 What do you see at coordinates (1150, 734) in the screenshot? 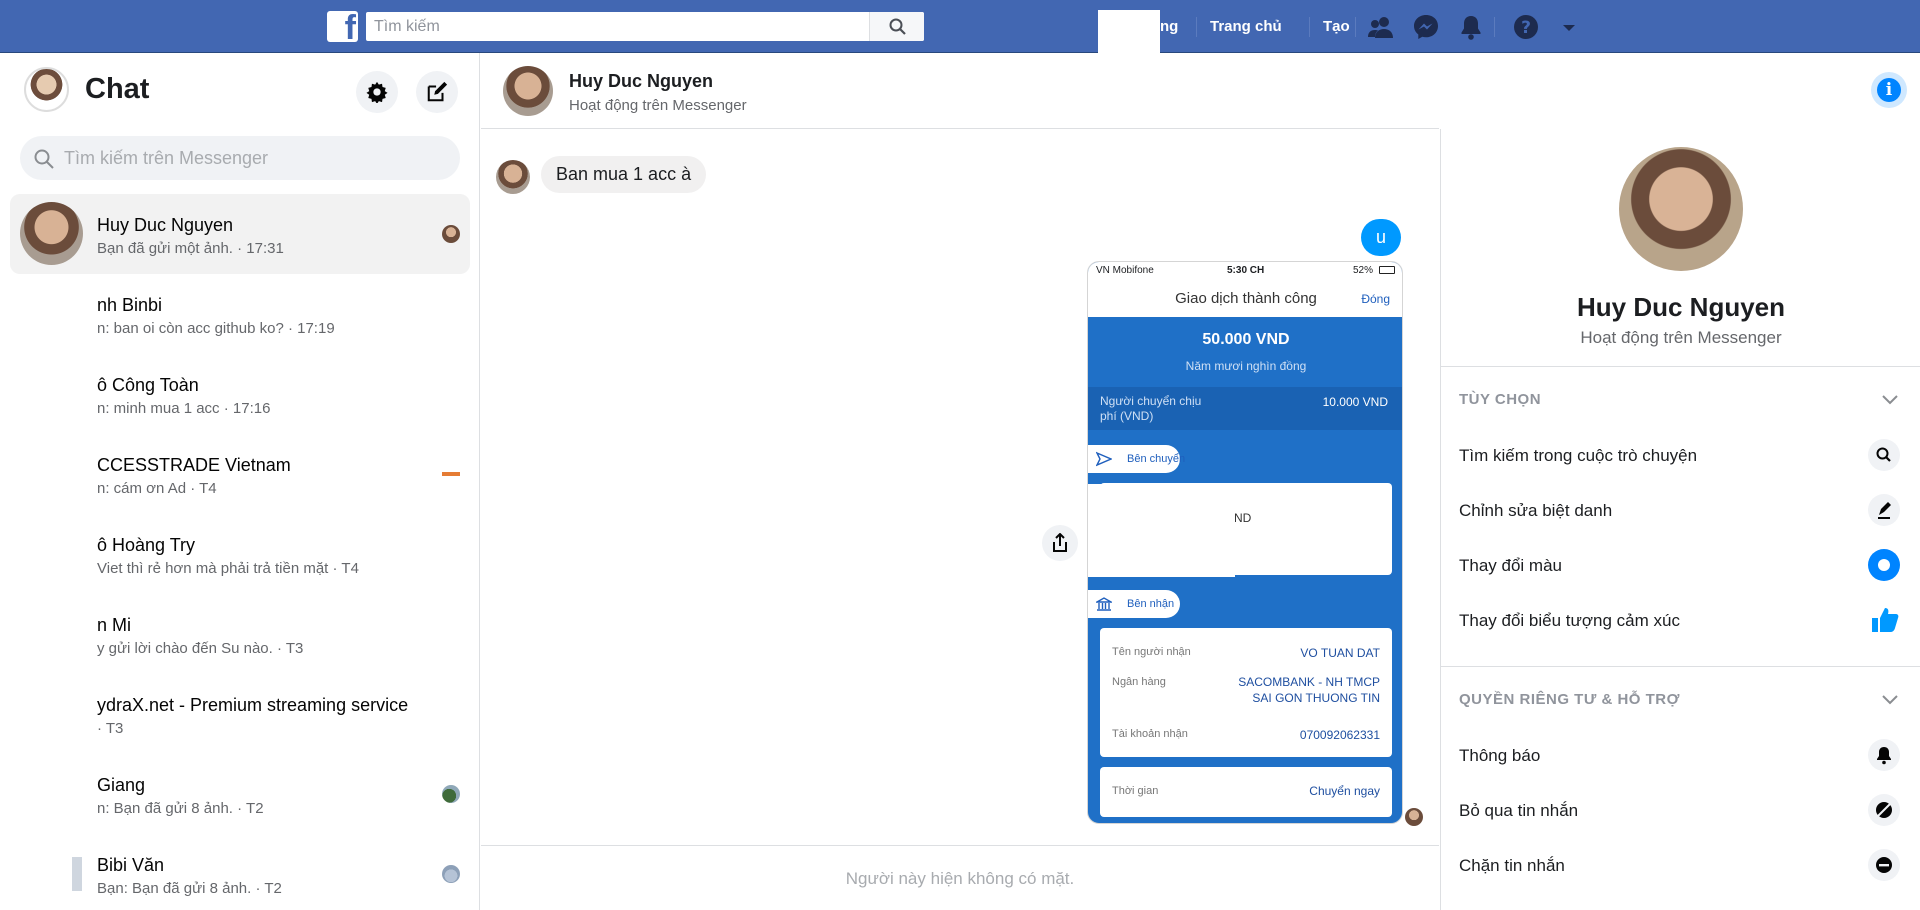
I see `account-label: Tài khoản nhận` at bounding box center [1150, 734].